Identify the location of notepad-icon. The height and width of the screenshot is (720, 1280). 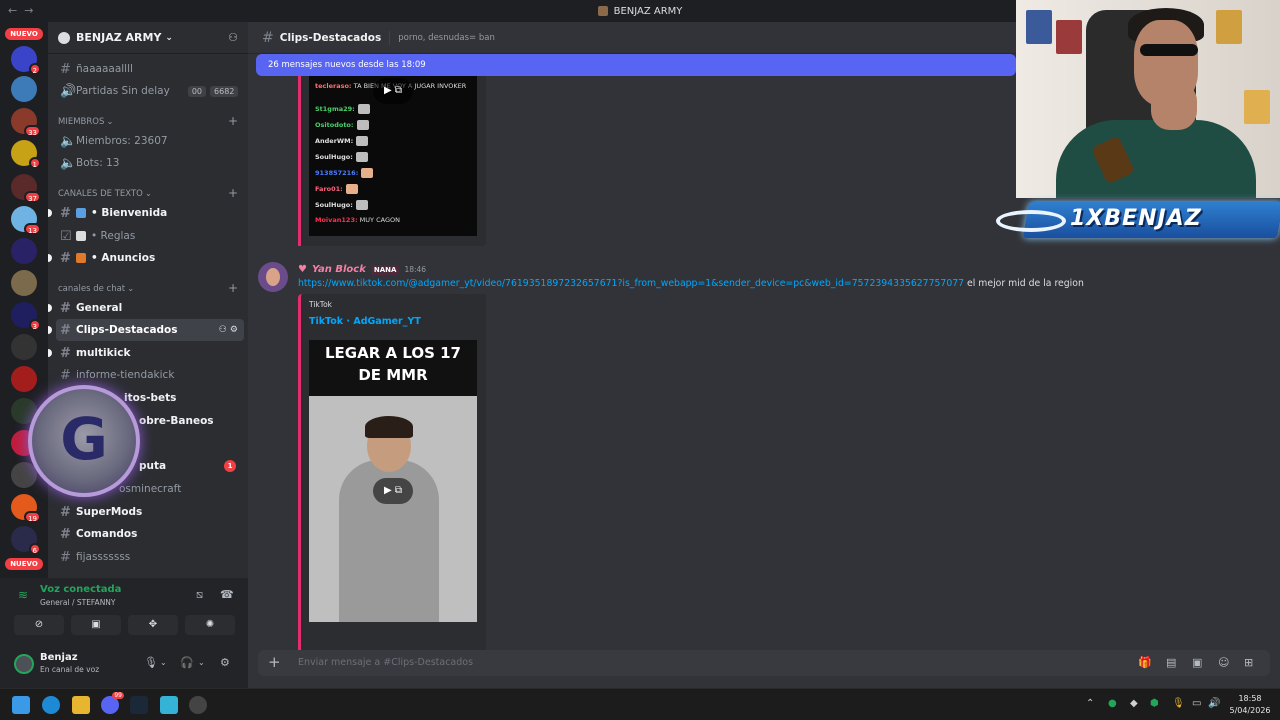
(169, 705).